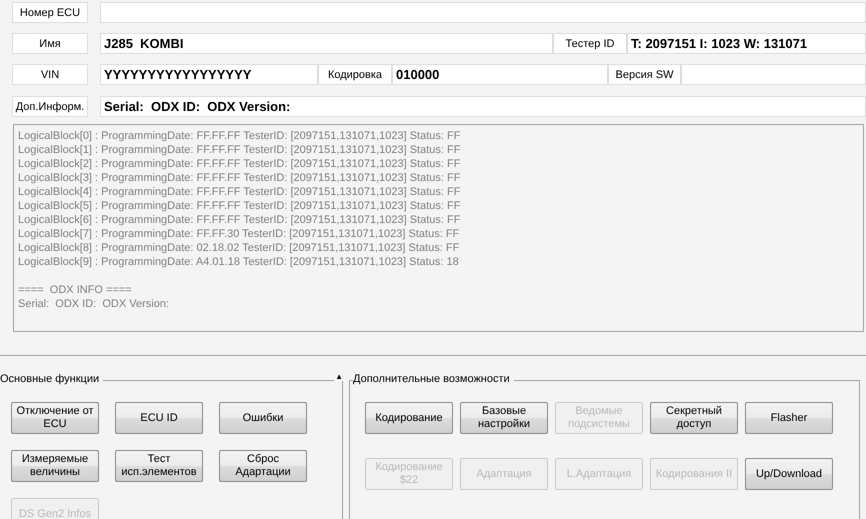  What do you see at coordinates (500, 74) in the screenshot?
I see `coding-field: 010000` at bounding box center [500, 74].